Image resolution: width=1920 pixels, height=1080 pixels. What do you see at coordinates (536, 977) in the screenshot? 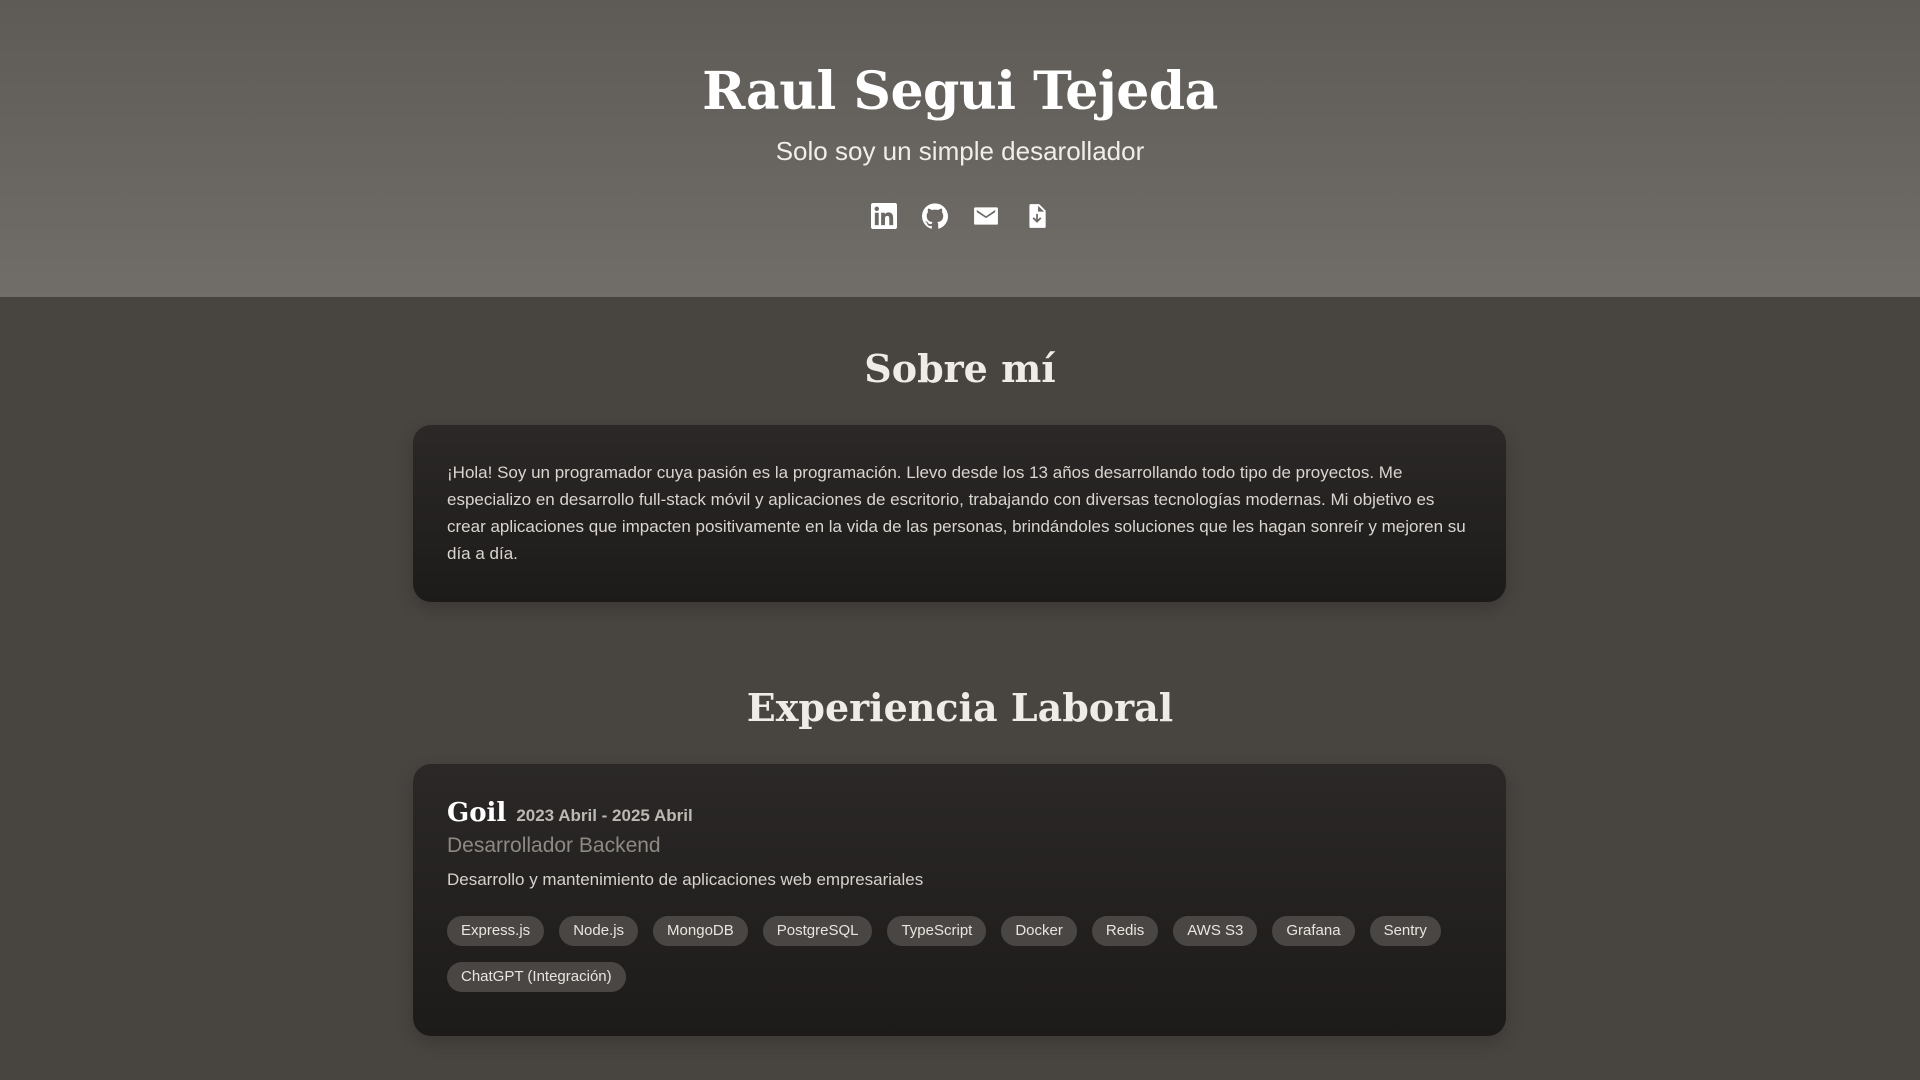
I see `tech-tag: ChatGPT (Integración)` at bounding box center [536, 977].